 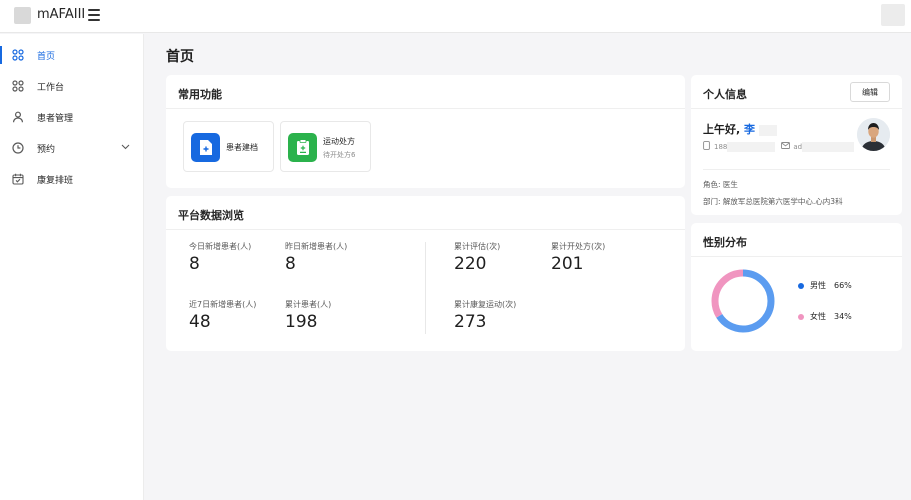 What do you see at coordinates (773, 201) in the screenshot?
I see `department-text: 部门: 解放军总医院第六医学中心.心内3科` at bounding box center [773, 201].